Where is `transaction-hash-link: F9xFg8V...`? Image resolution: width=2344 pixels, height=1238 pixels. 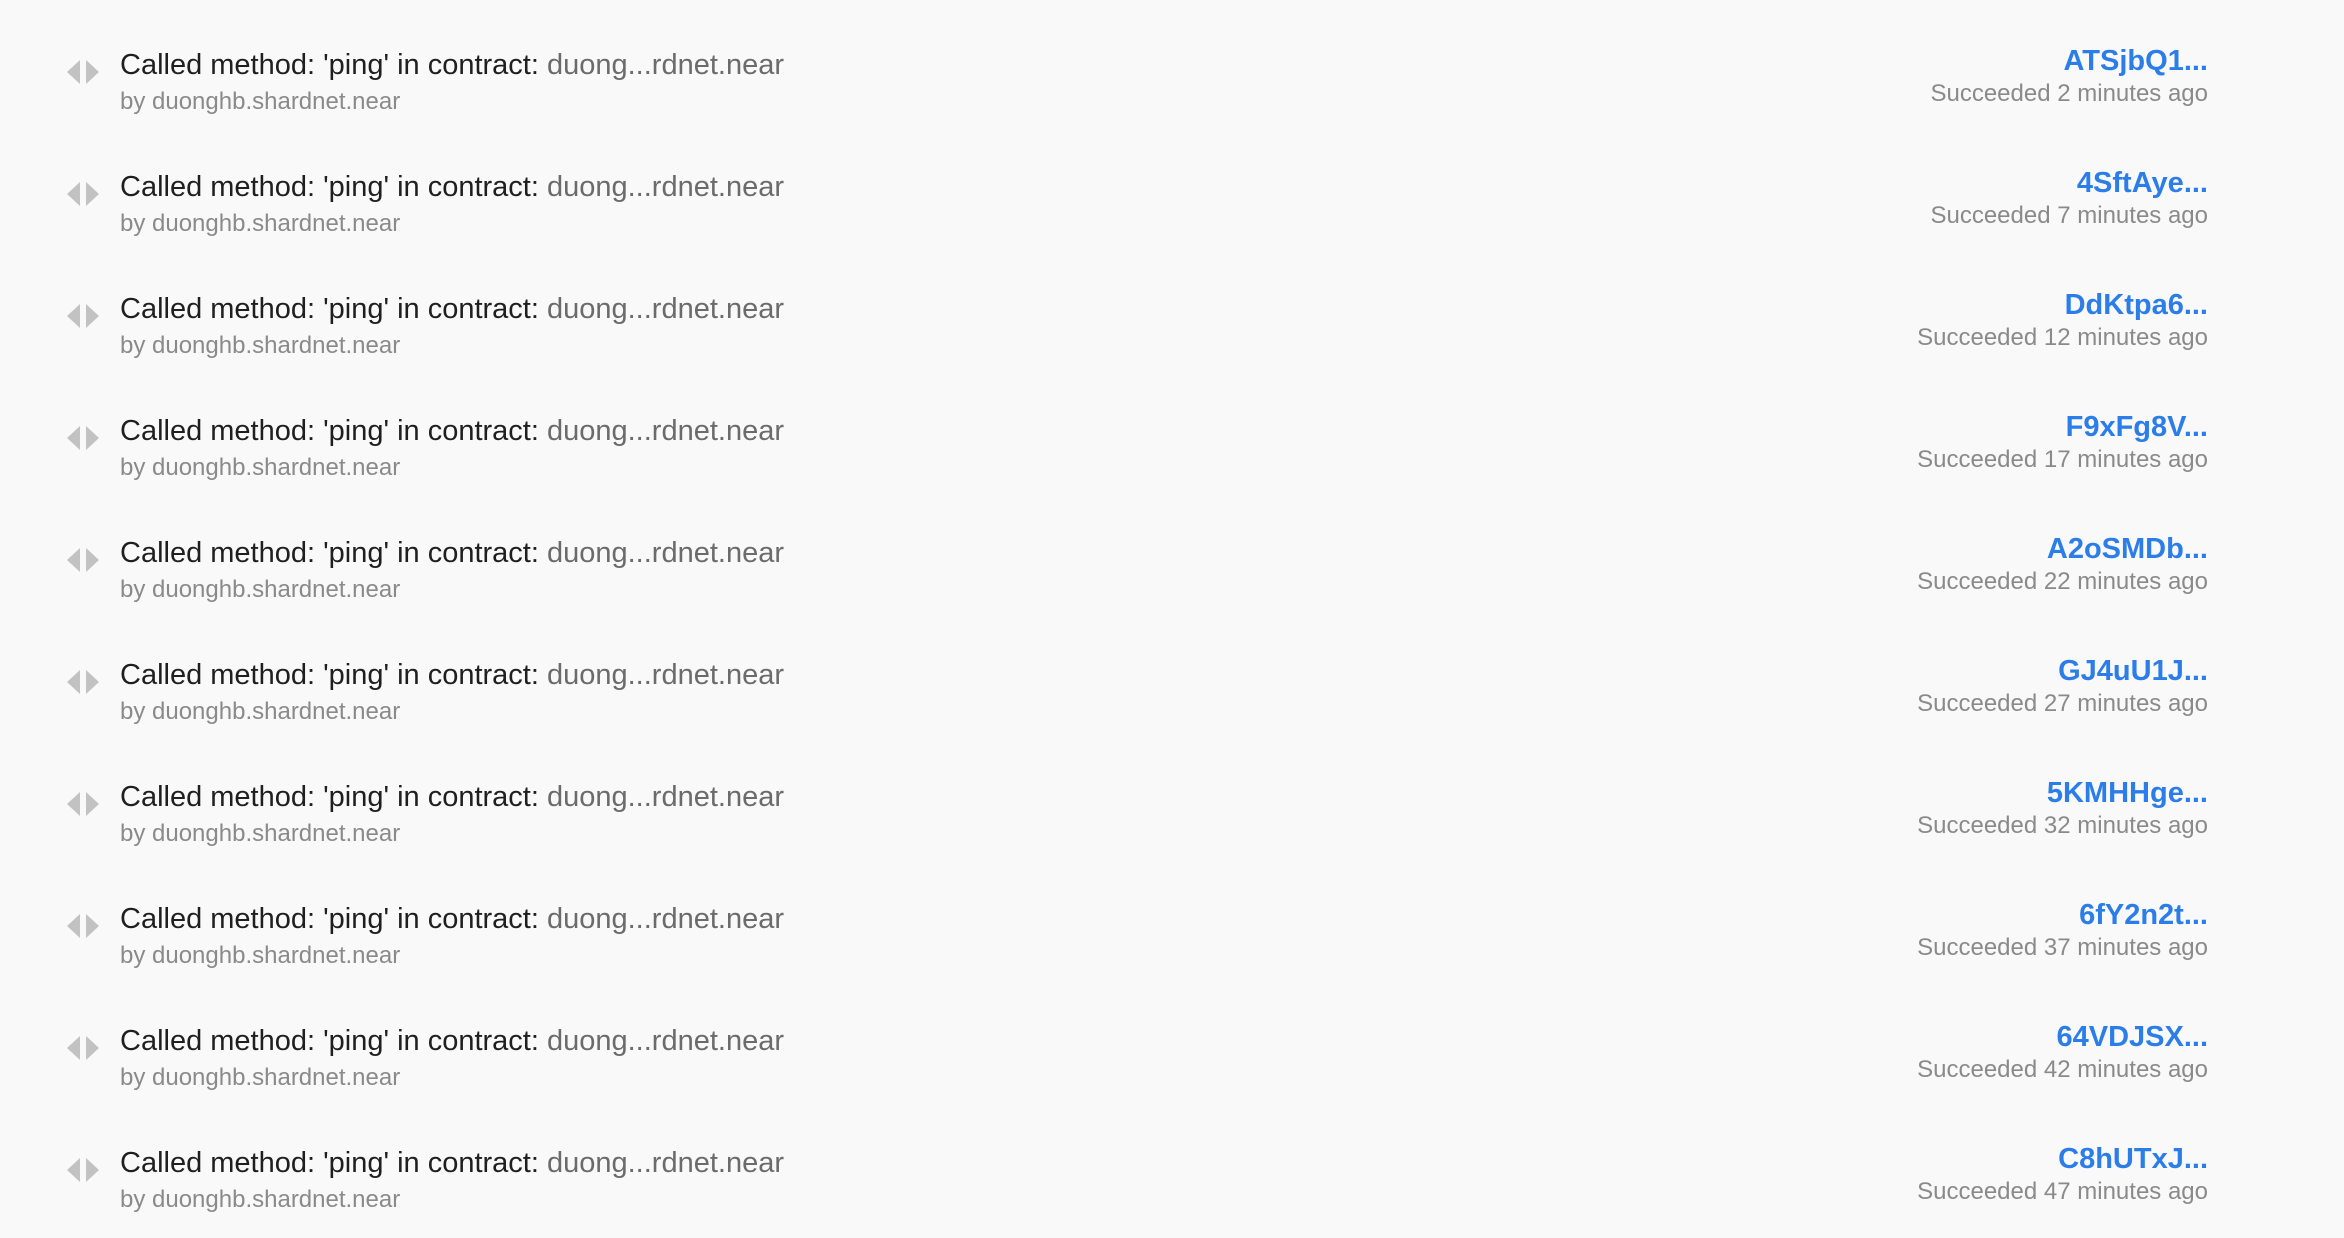 transaction-hash-link: F9xFg8V... is located at coordinates (2062, 427).